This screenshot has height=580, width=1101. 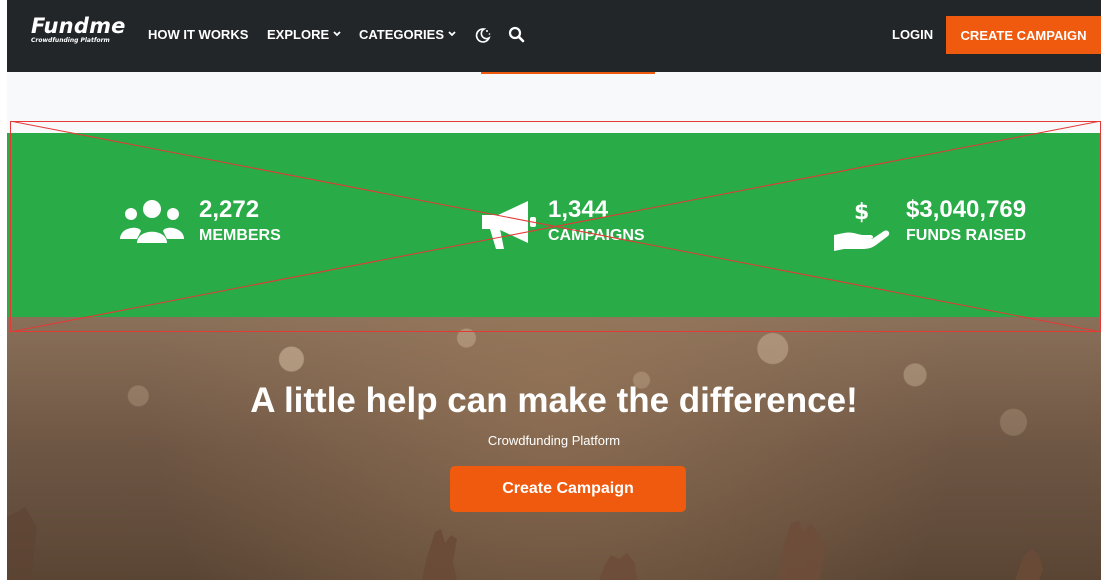 What do you see at coordinates (3, 290) in the screenshot?
I see `page-left-edge` at bounding box center [3, 290].